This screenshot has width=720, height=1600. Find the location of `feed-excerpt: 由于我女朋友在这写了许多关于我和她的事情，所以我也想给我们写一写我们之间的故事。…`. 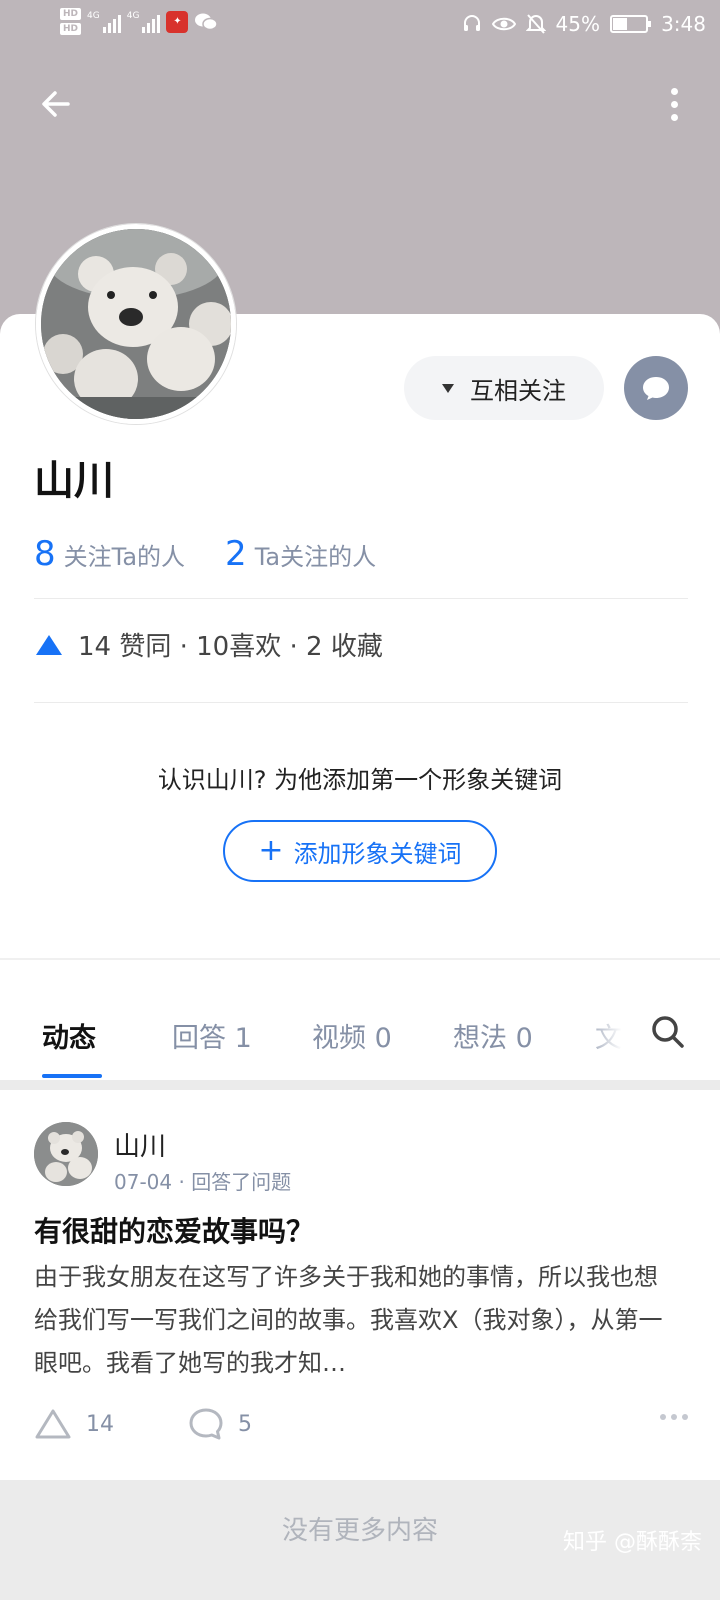

feed-excerpt: 由于我女朋友在这写了许多关于我和她的事情，所以我也想给我们写一写我们之间的故事。… is located at coordinates (350, 1320).